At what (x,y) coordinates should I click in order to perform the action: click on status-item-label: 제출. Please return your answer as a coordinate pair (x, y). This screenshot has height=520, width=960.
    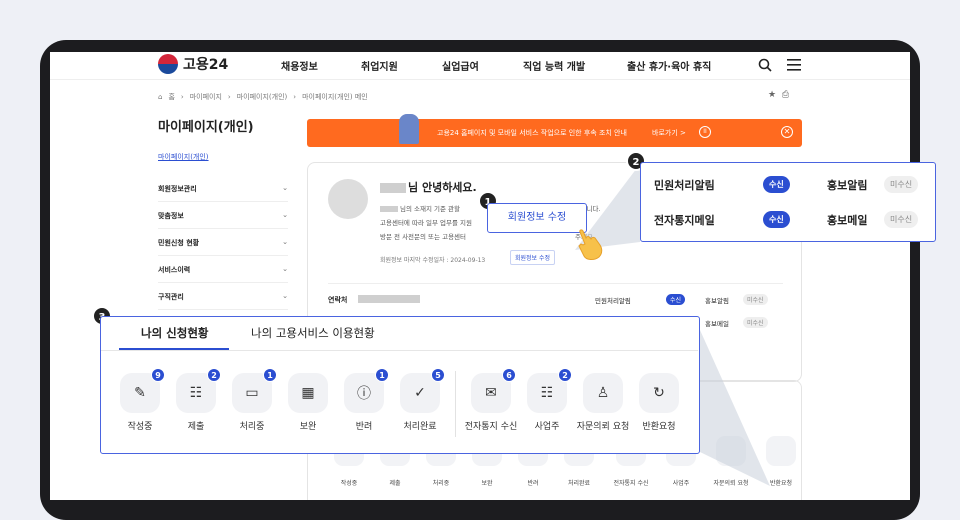
    Looking at the image, I should click on (196, 427).